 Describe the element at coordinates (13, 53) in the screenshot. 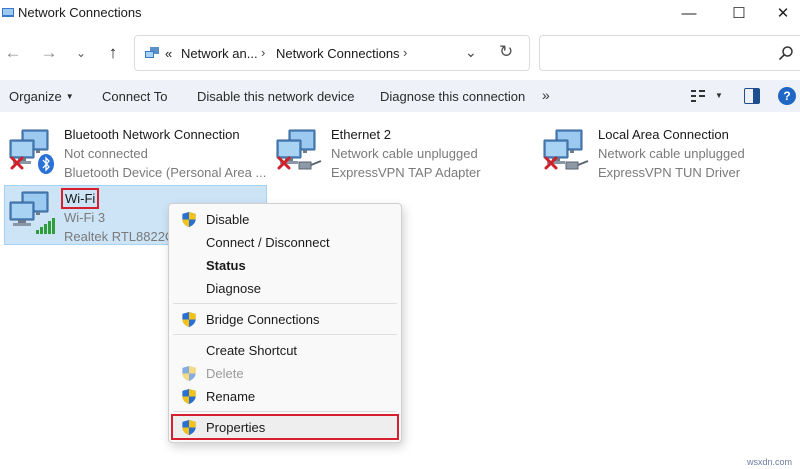

I see `back-button: ←` at that location.